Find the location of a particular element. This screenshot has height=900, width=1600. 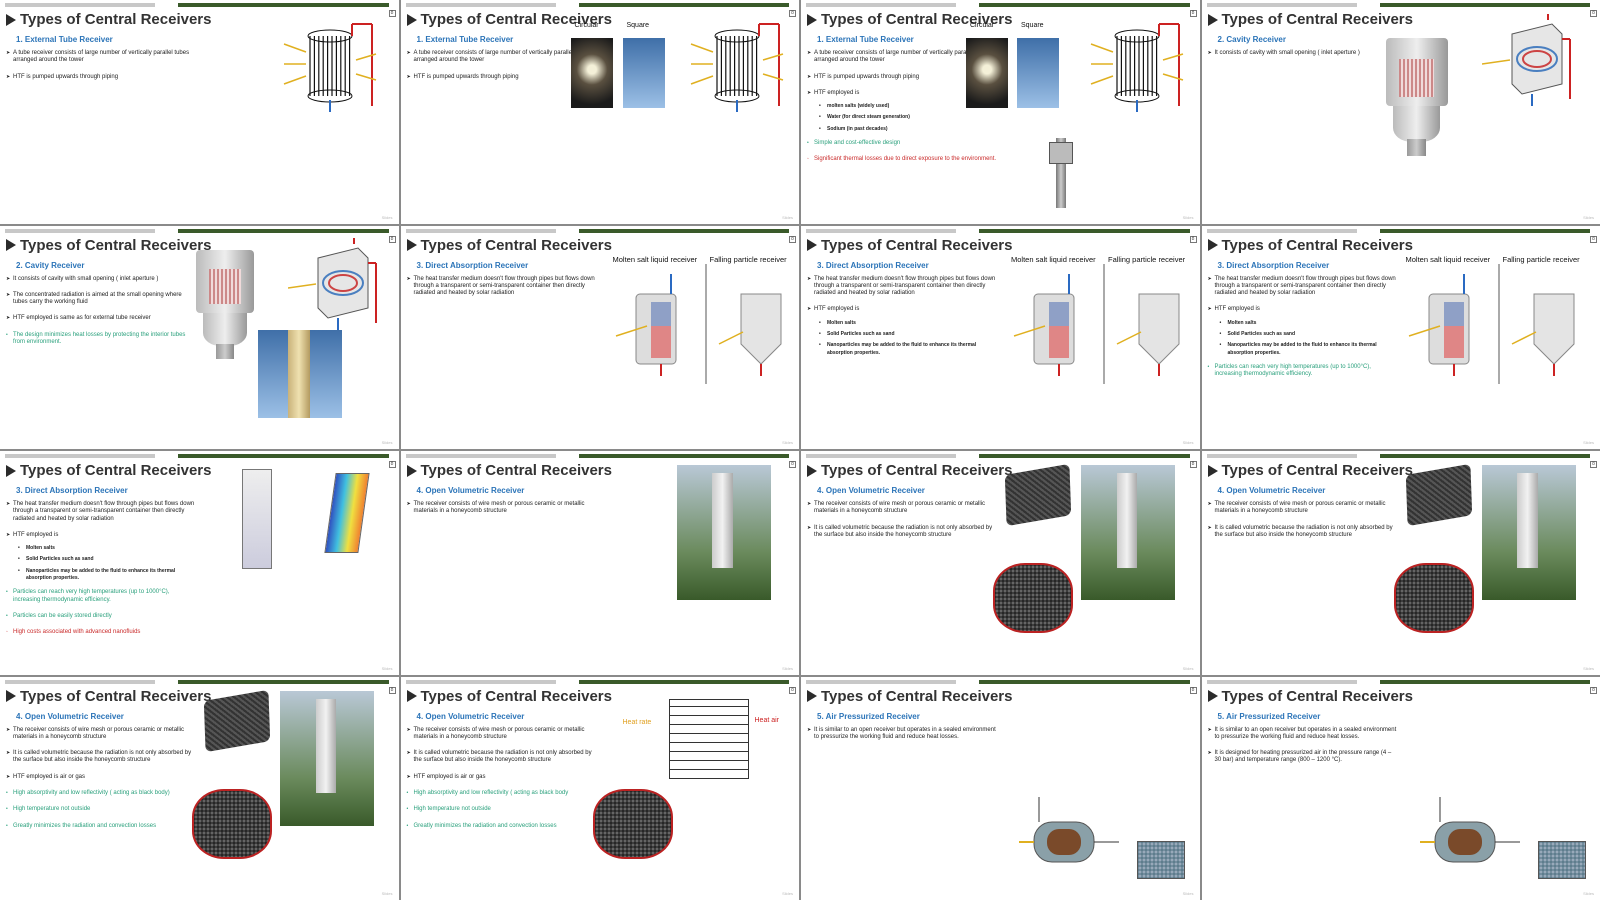

bullet-item: Simple and cost-effective design is located at coordinates (902, 144).